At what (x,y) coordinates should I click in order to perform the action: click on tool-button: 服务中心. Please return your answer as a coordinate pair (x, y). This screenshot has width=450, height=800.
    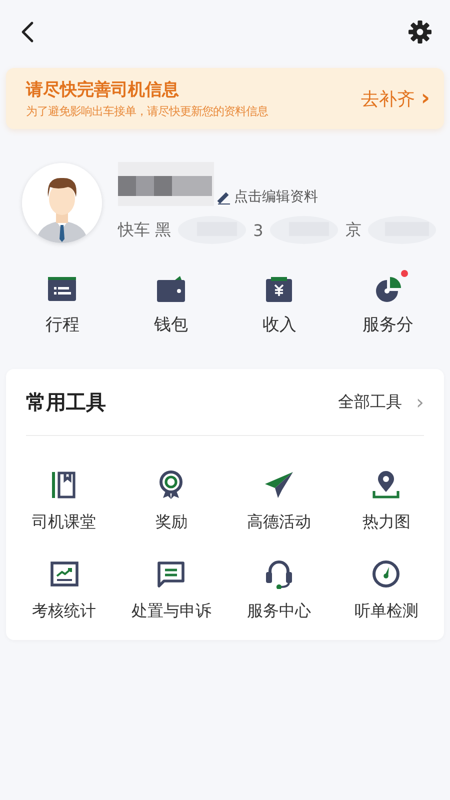
    Looking at the image, I should click on (278, 590).